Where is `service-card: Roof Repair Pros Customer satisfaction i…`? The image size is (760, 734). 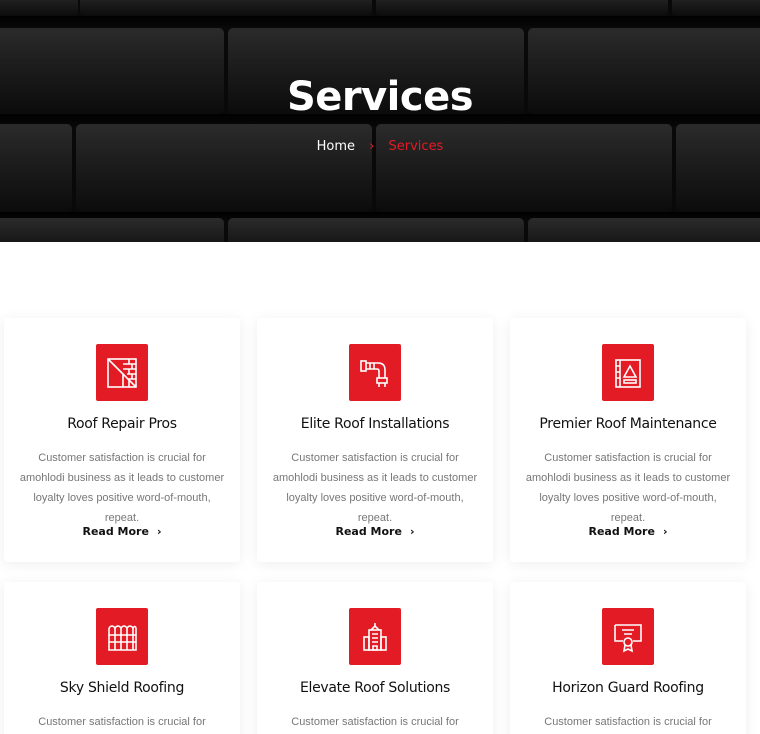 service-card: Roof Repair Pros Customer satisfaction i… is located at coordinates (122, 440).